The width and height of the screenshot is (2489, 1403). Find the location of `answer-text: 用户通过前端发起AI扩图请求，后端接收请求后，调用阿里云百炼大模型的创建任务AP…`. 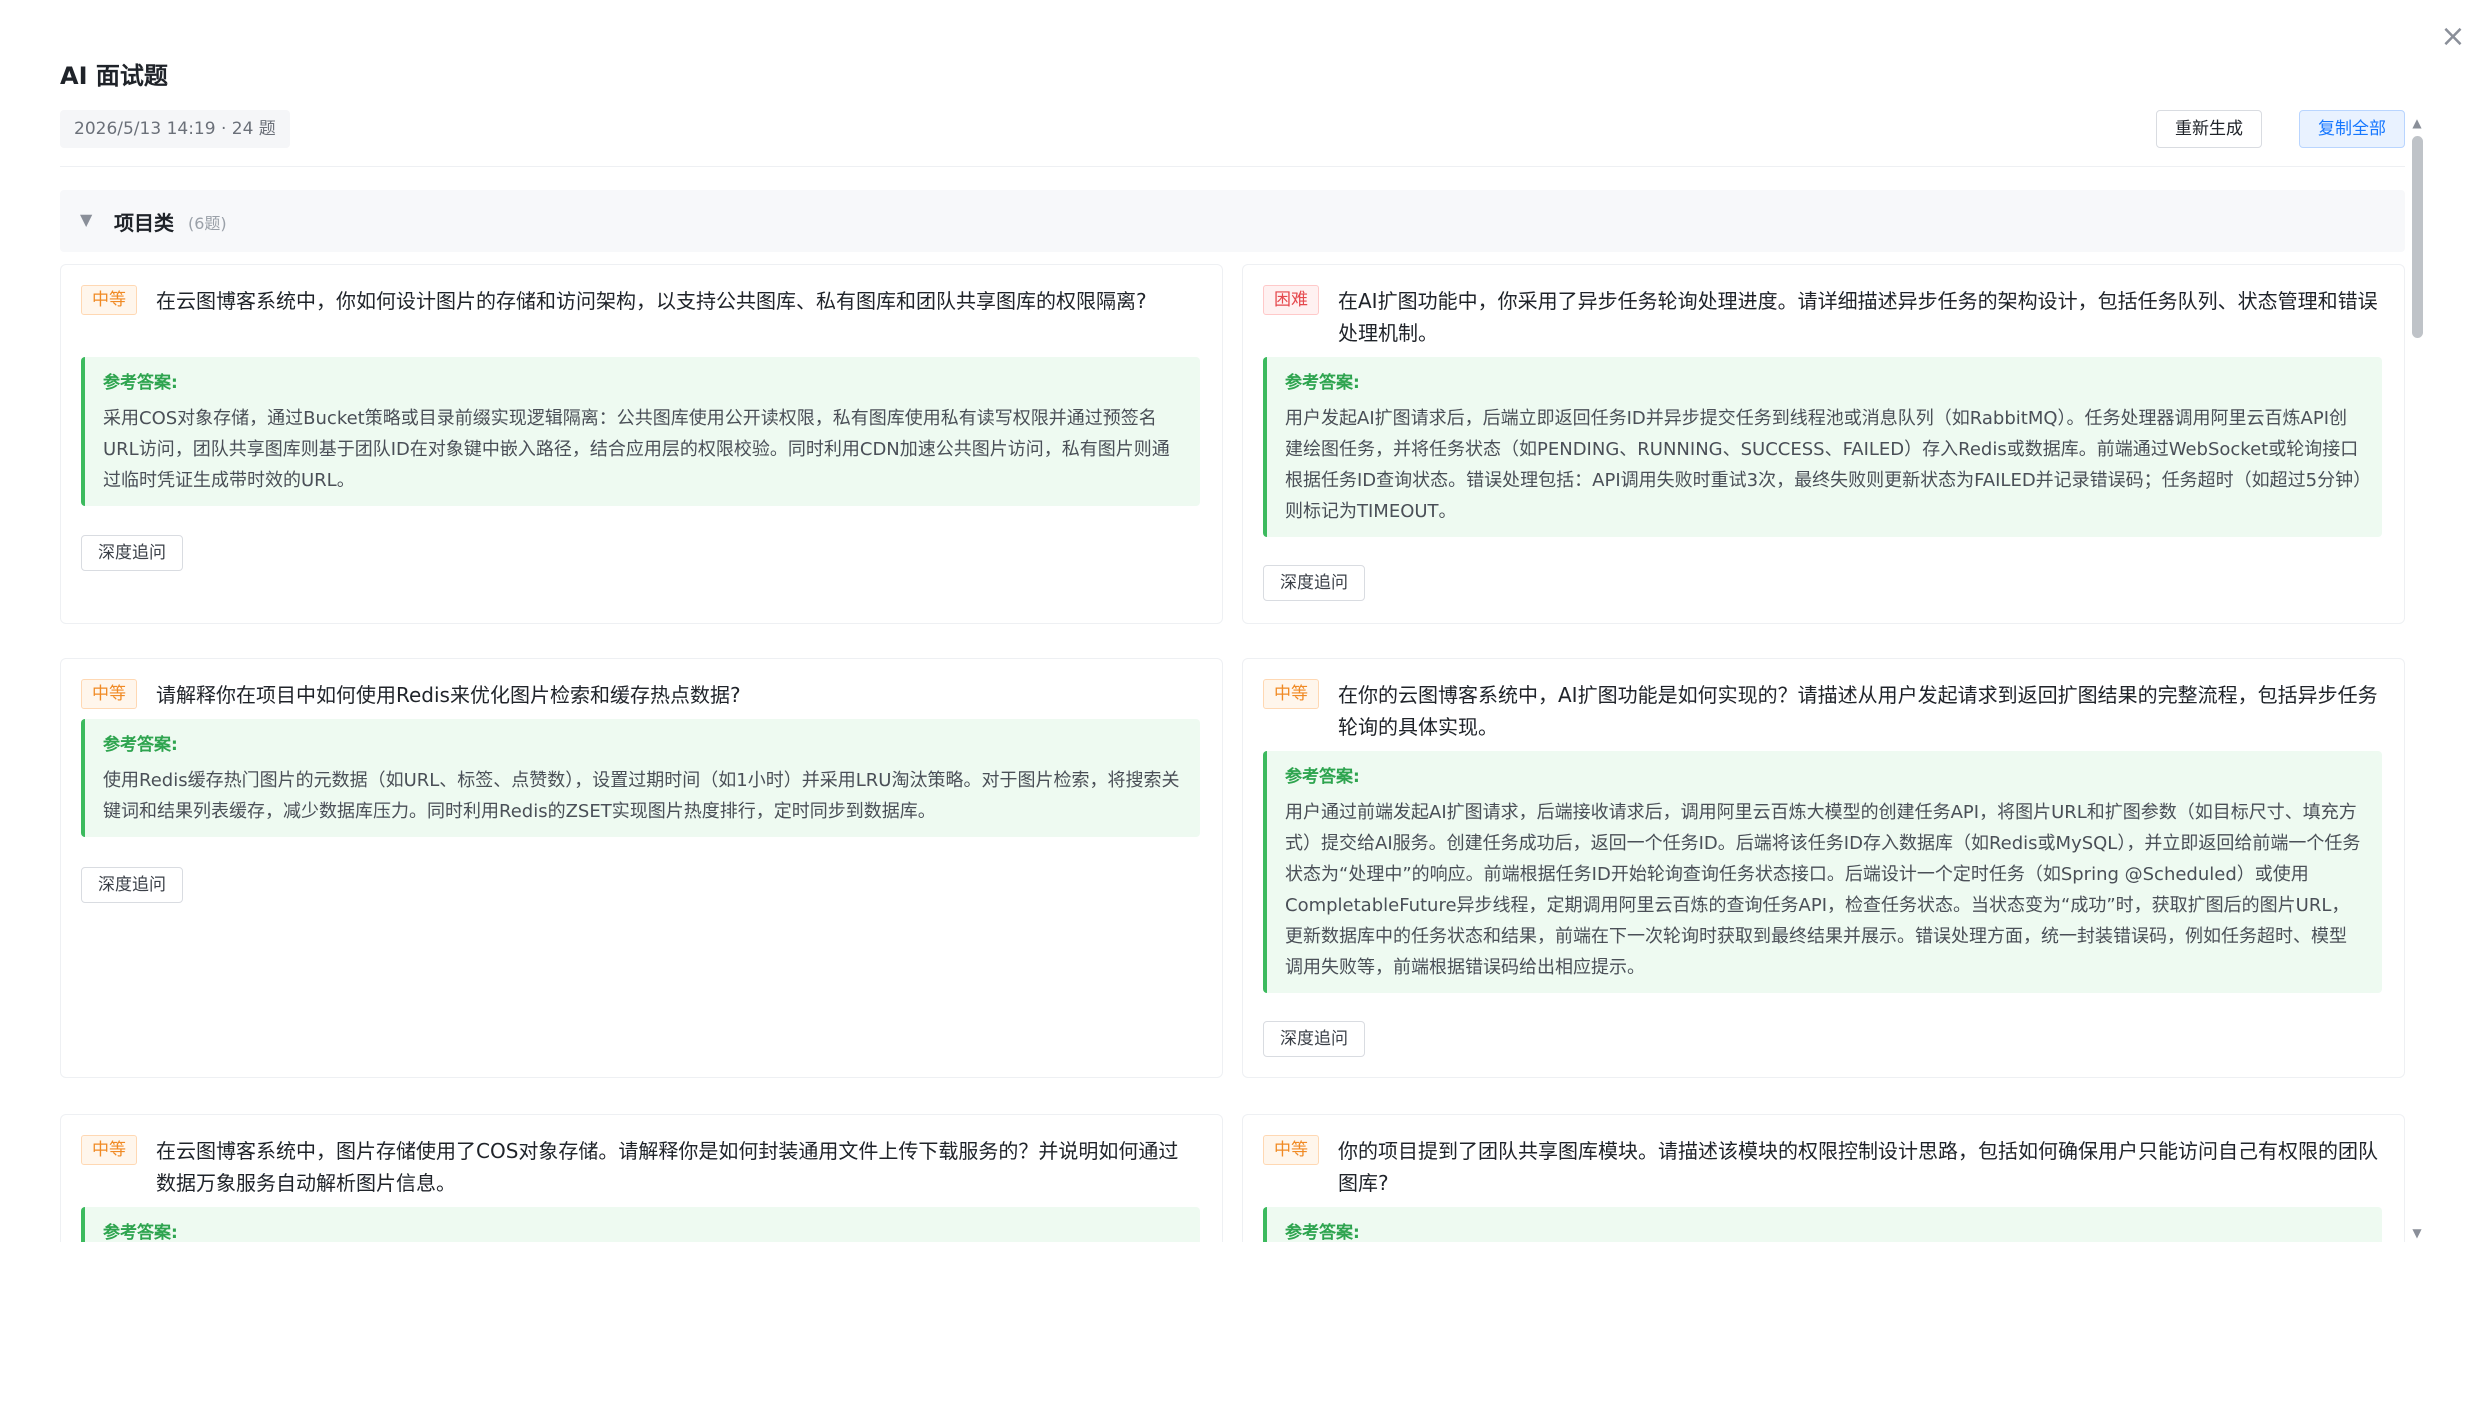

answer-text: 用户通过前端发起AI扩图请求，后端接收请求后，调用阿里云百炼大模型的创建任务AP… is located at coordinates (1823, 890).